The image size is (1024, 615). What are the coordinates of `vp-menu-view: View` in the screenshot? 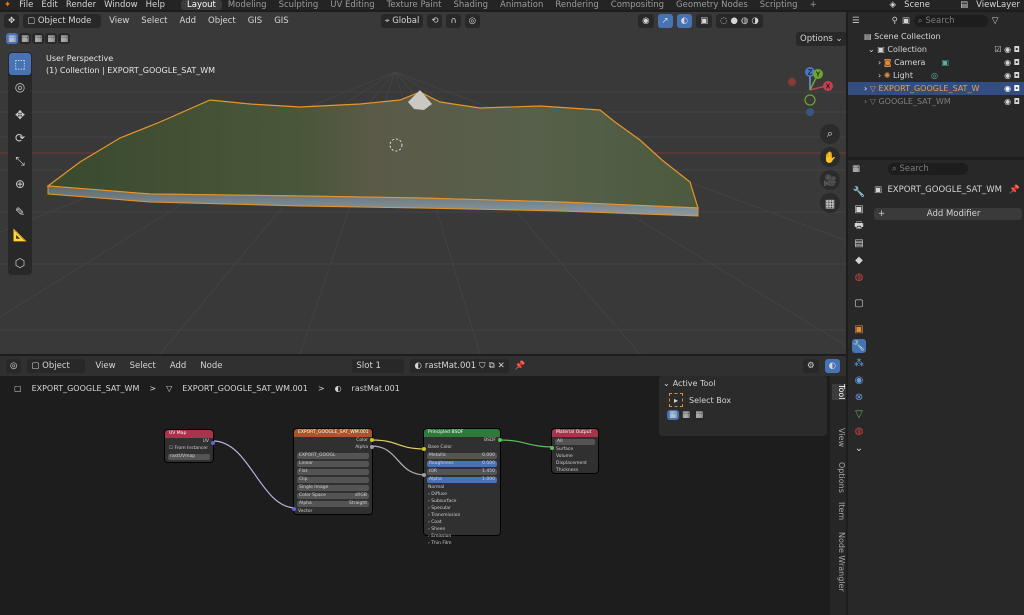 It's located at (119, 21).